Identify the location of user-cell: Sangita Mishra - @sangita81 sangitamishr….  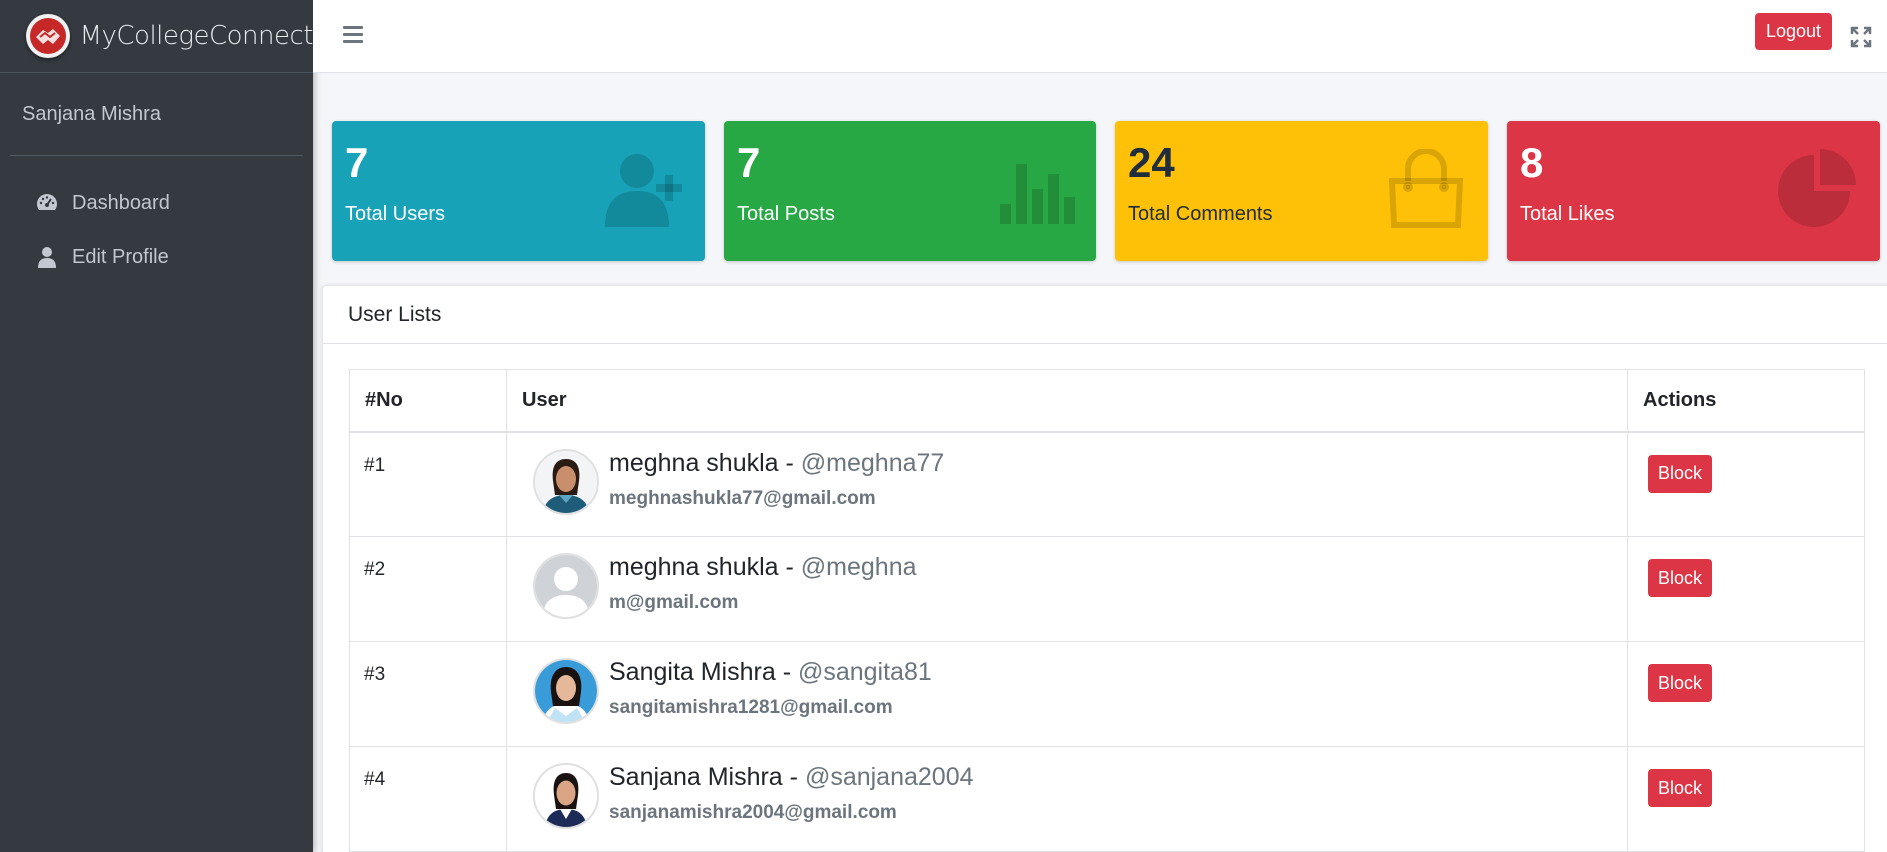
(1067, 694).